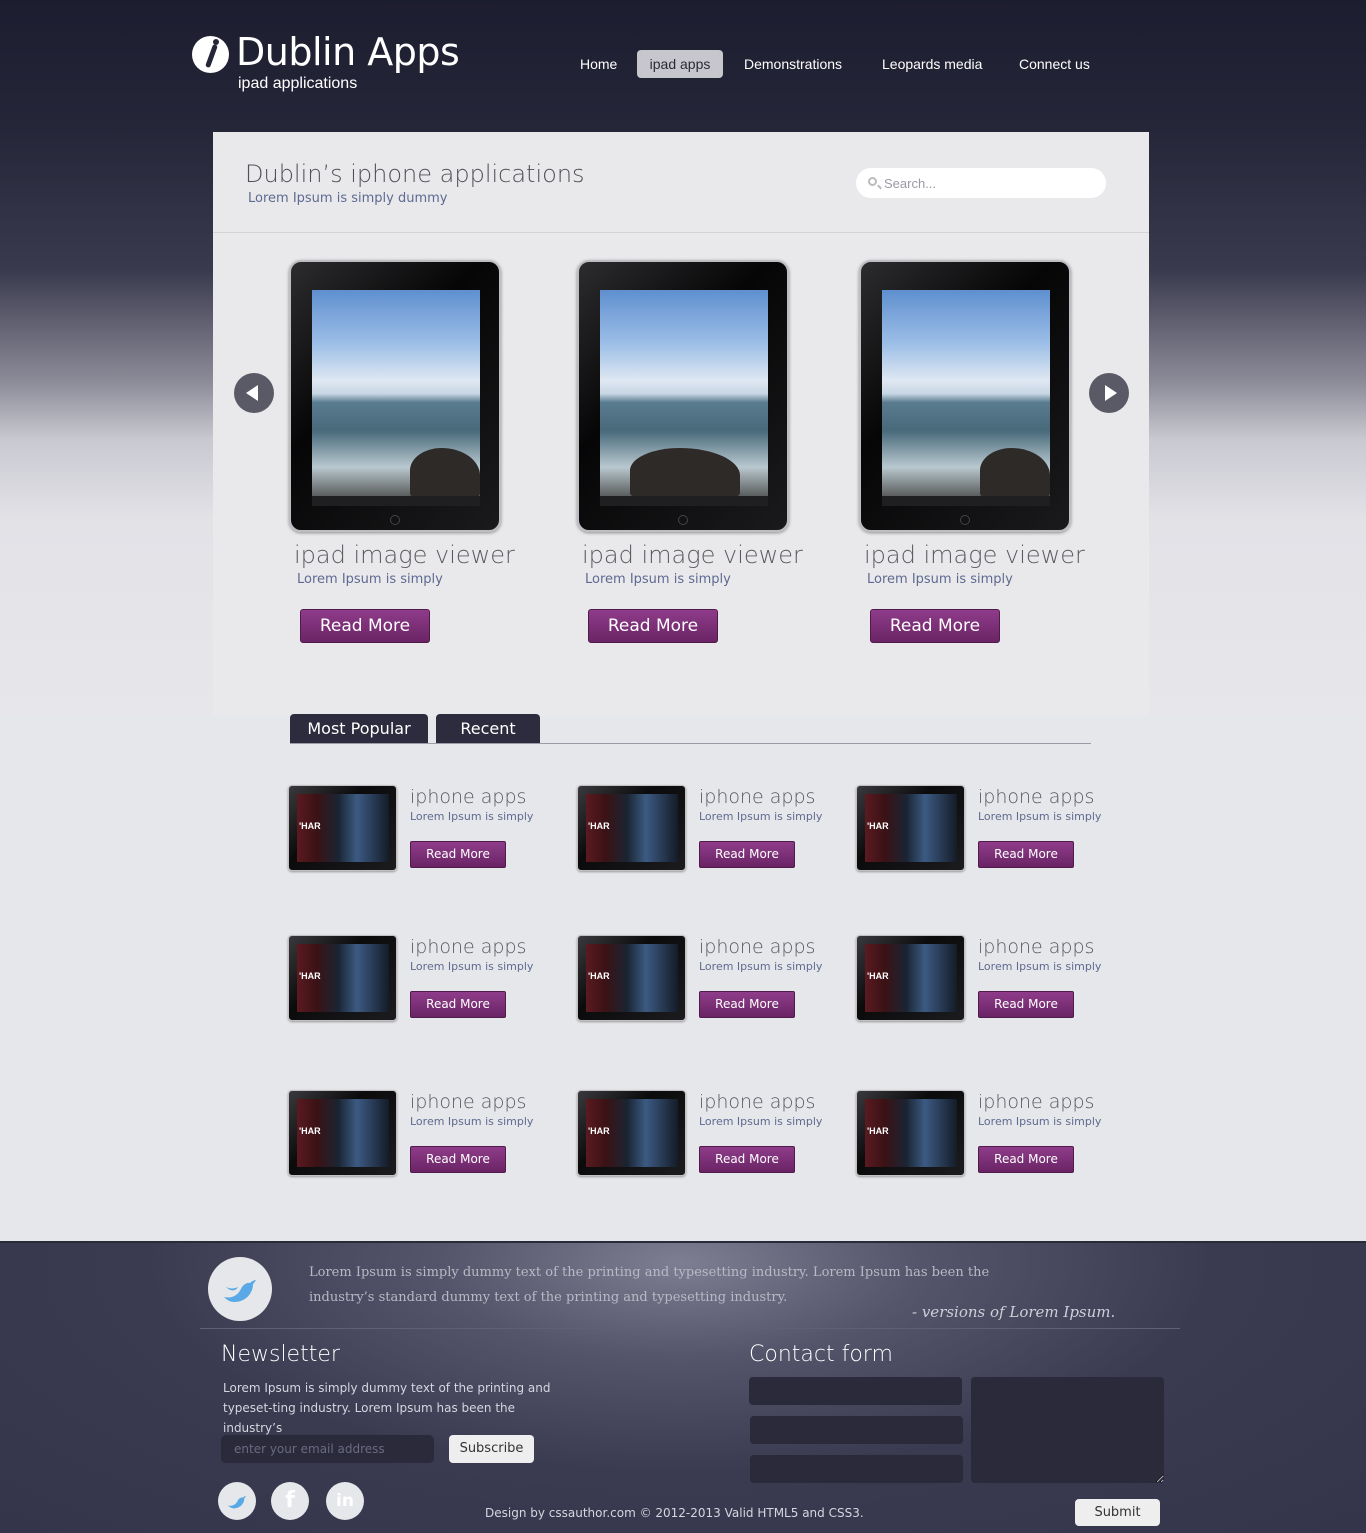 This screenshot has width=1366, height=1533. I want to click on contact-form-title: Contact form, so click(821, 1354).